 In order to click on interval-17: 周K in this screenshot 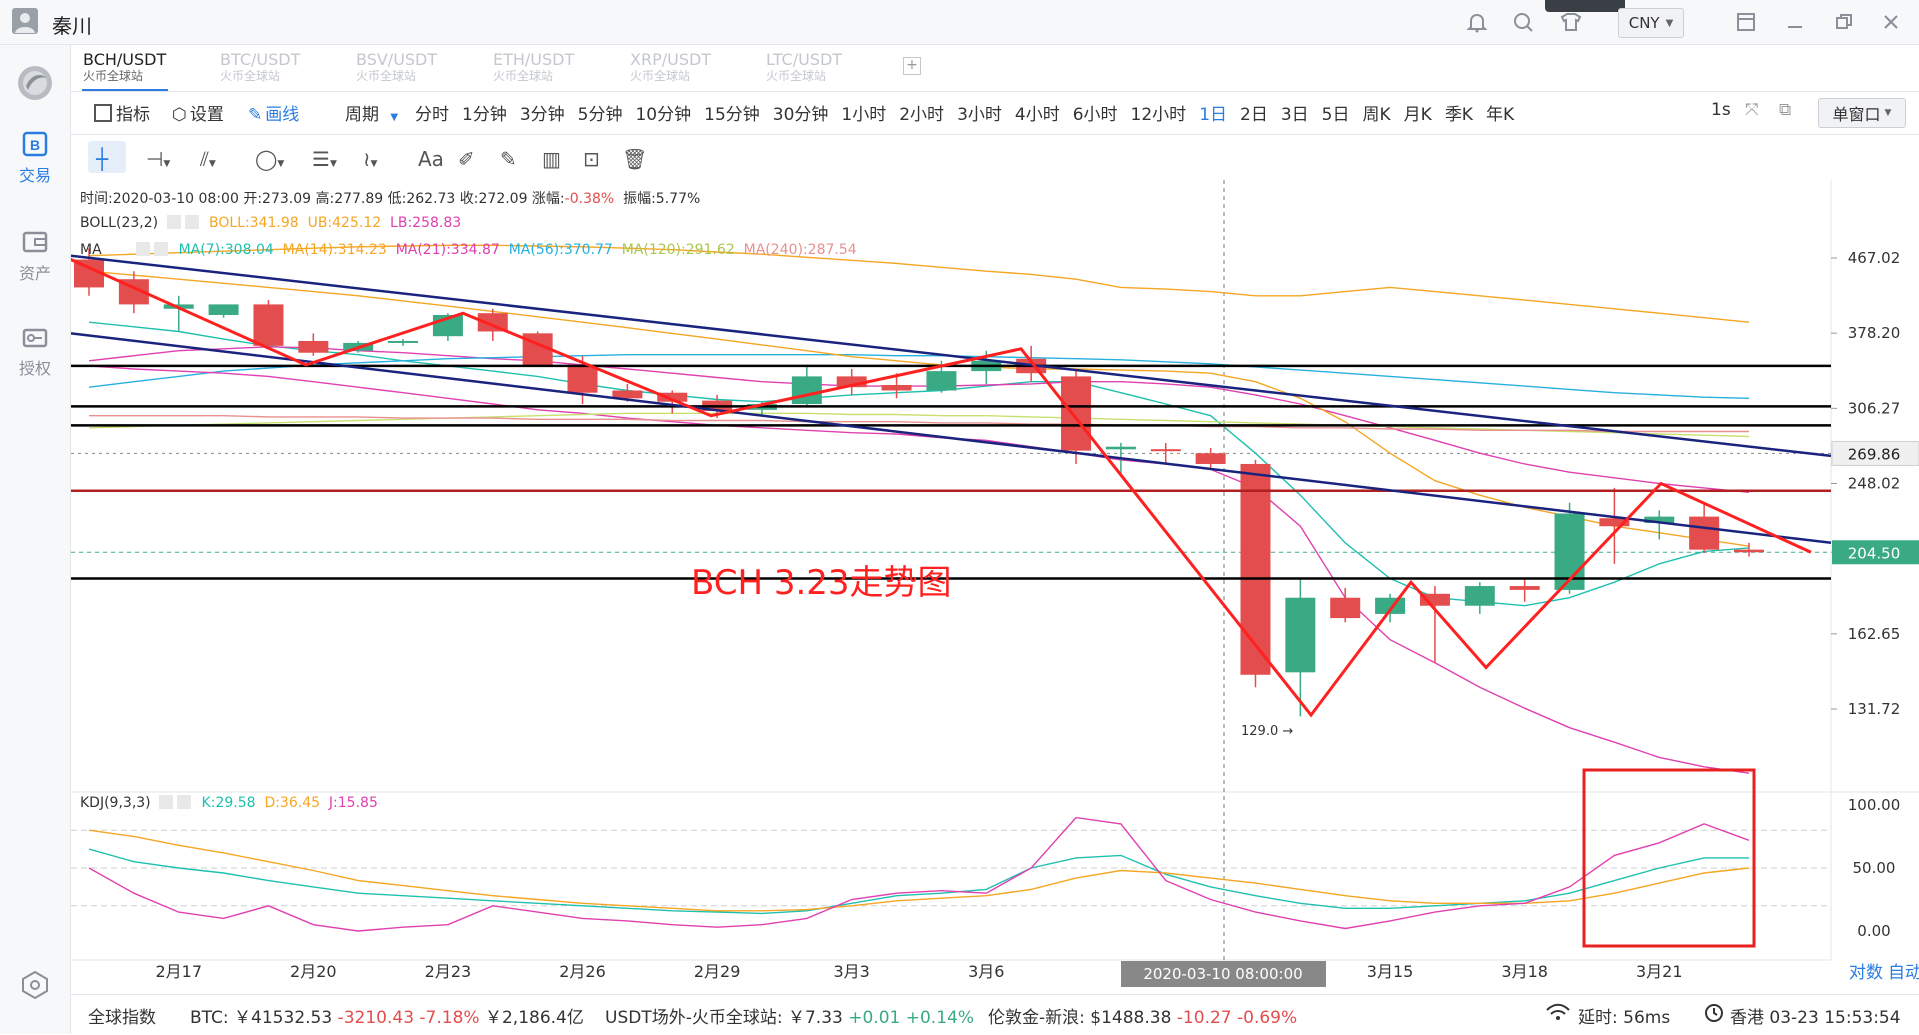, I will do `click(1377, 115)`.